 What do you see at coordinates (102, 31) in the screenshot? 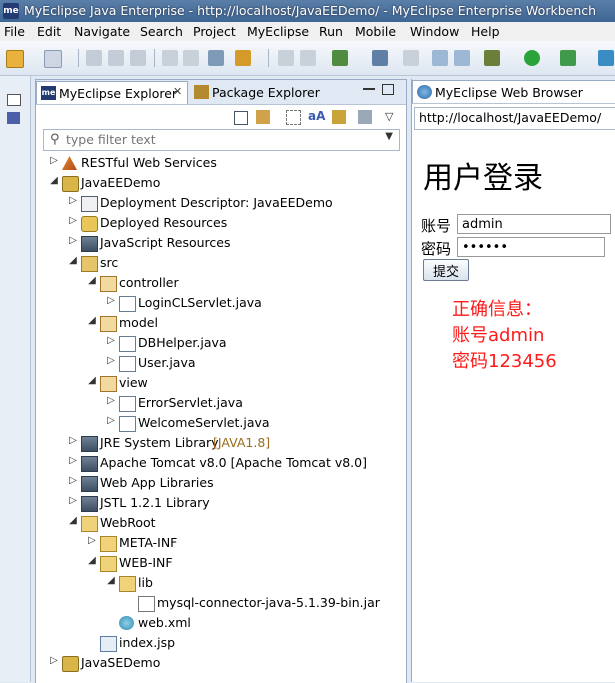
I see `menu-navigate: Navigate` at bounding box center [102, 31].